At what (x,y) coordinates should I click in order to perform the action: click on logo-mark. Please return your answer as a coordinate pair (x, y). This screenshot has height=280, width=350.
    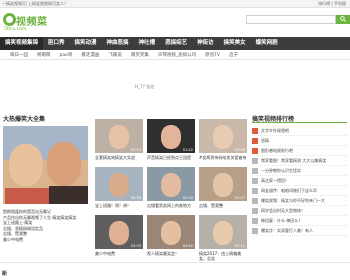
    Looking at the image, I should click on (9, 19).